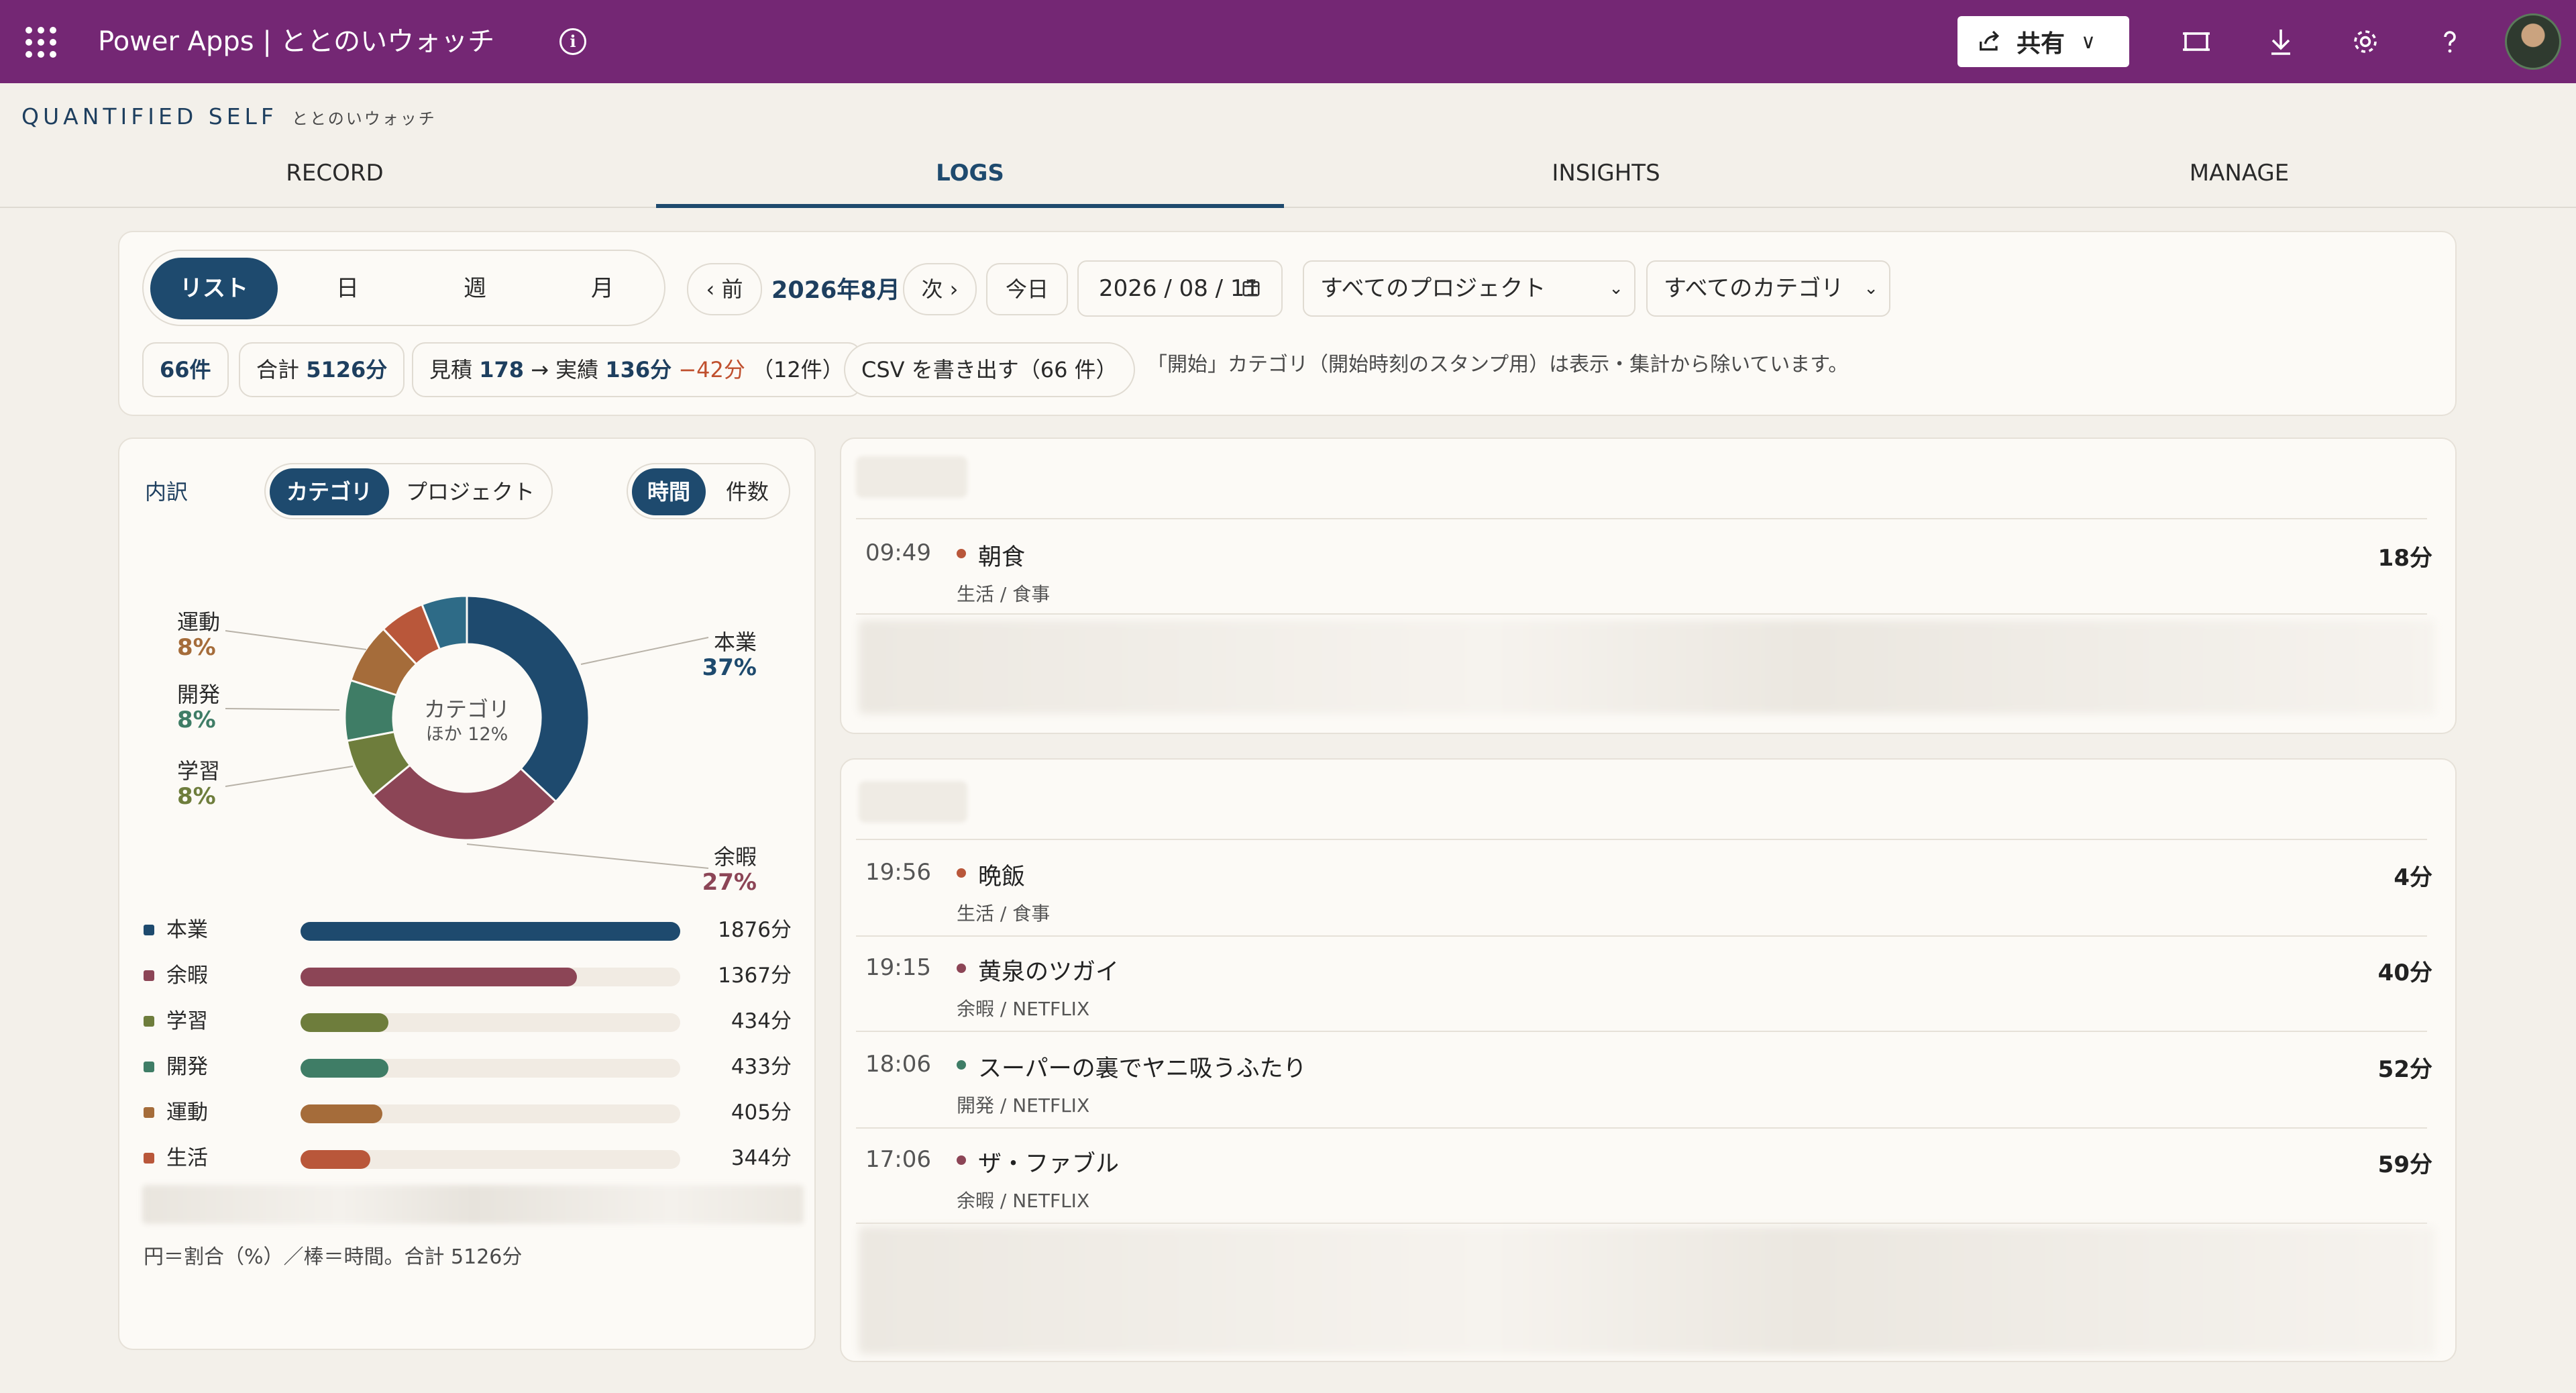 The height and width of the screenshot is (1393, 2576). Describe the element at coordinates (2239, 178) in the screenshot. I see `tab-manage: MANAGE` at that location.